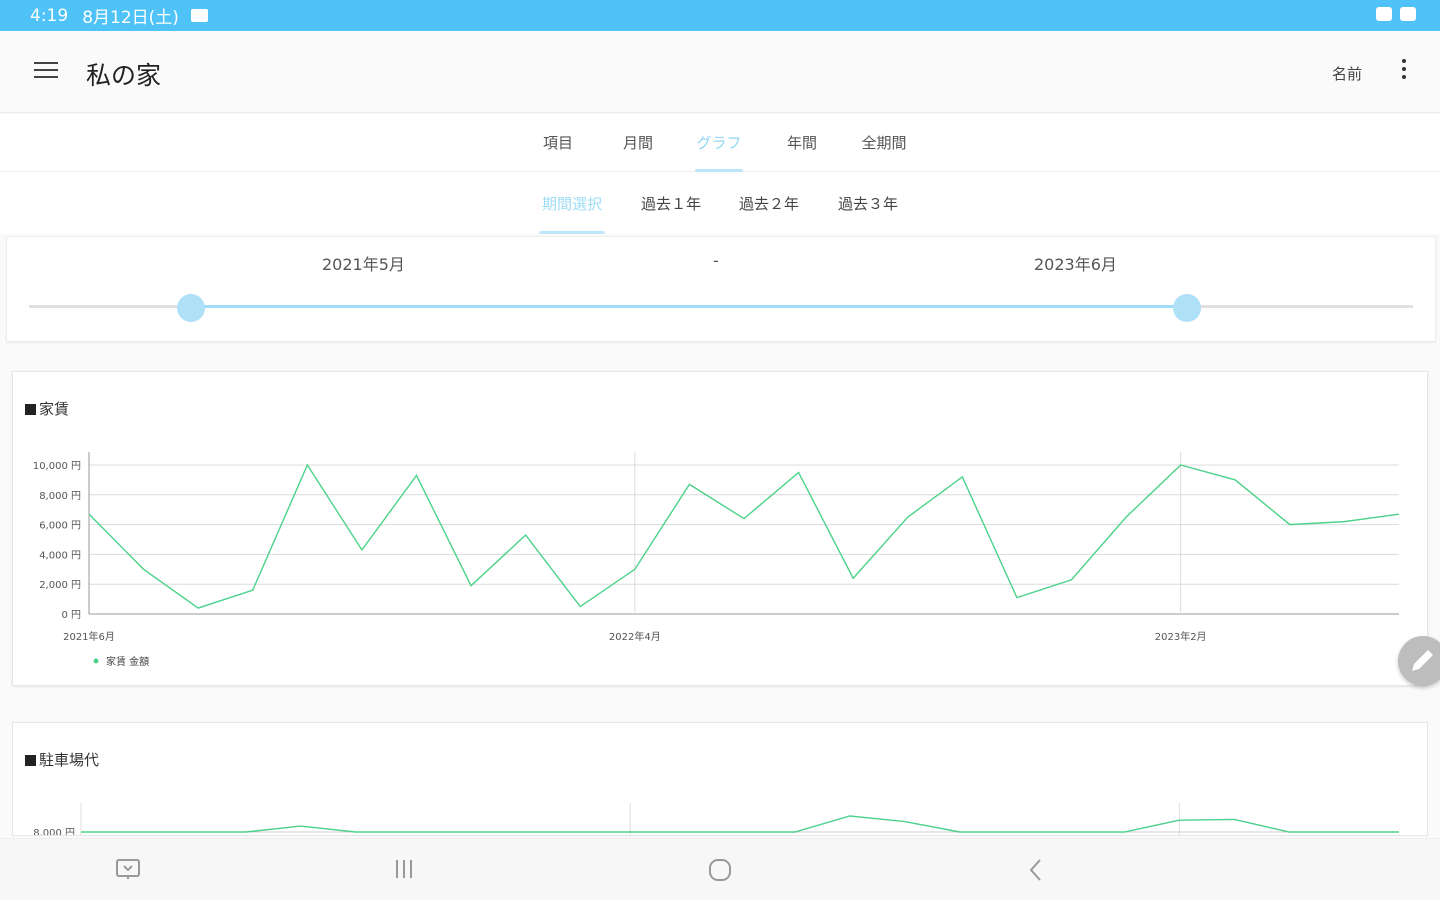 Image resolution: width=1440 pixels, height=900 pixels. What do you see at coordinates (1075, 264) in the screenshot?
I see `range-end-label: 2023年6月` at bounding box center [1075, 264].